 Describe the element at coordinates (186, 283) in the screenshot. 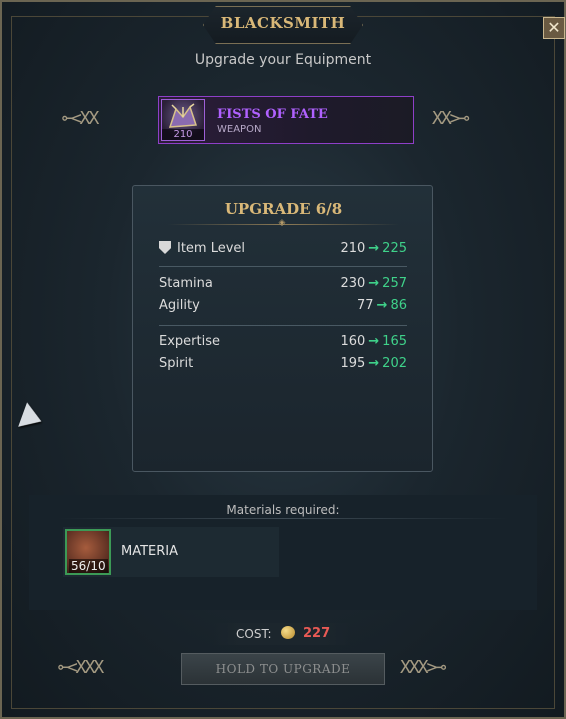

I see `stat-label: Stamina` at that location.